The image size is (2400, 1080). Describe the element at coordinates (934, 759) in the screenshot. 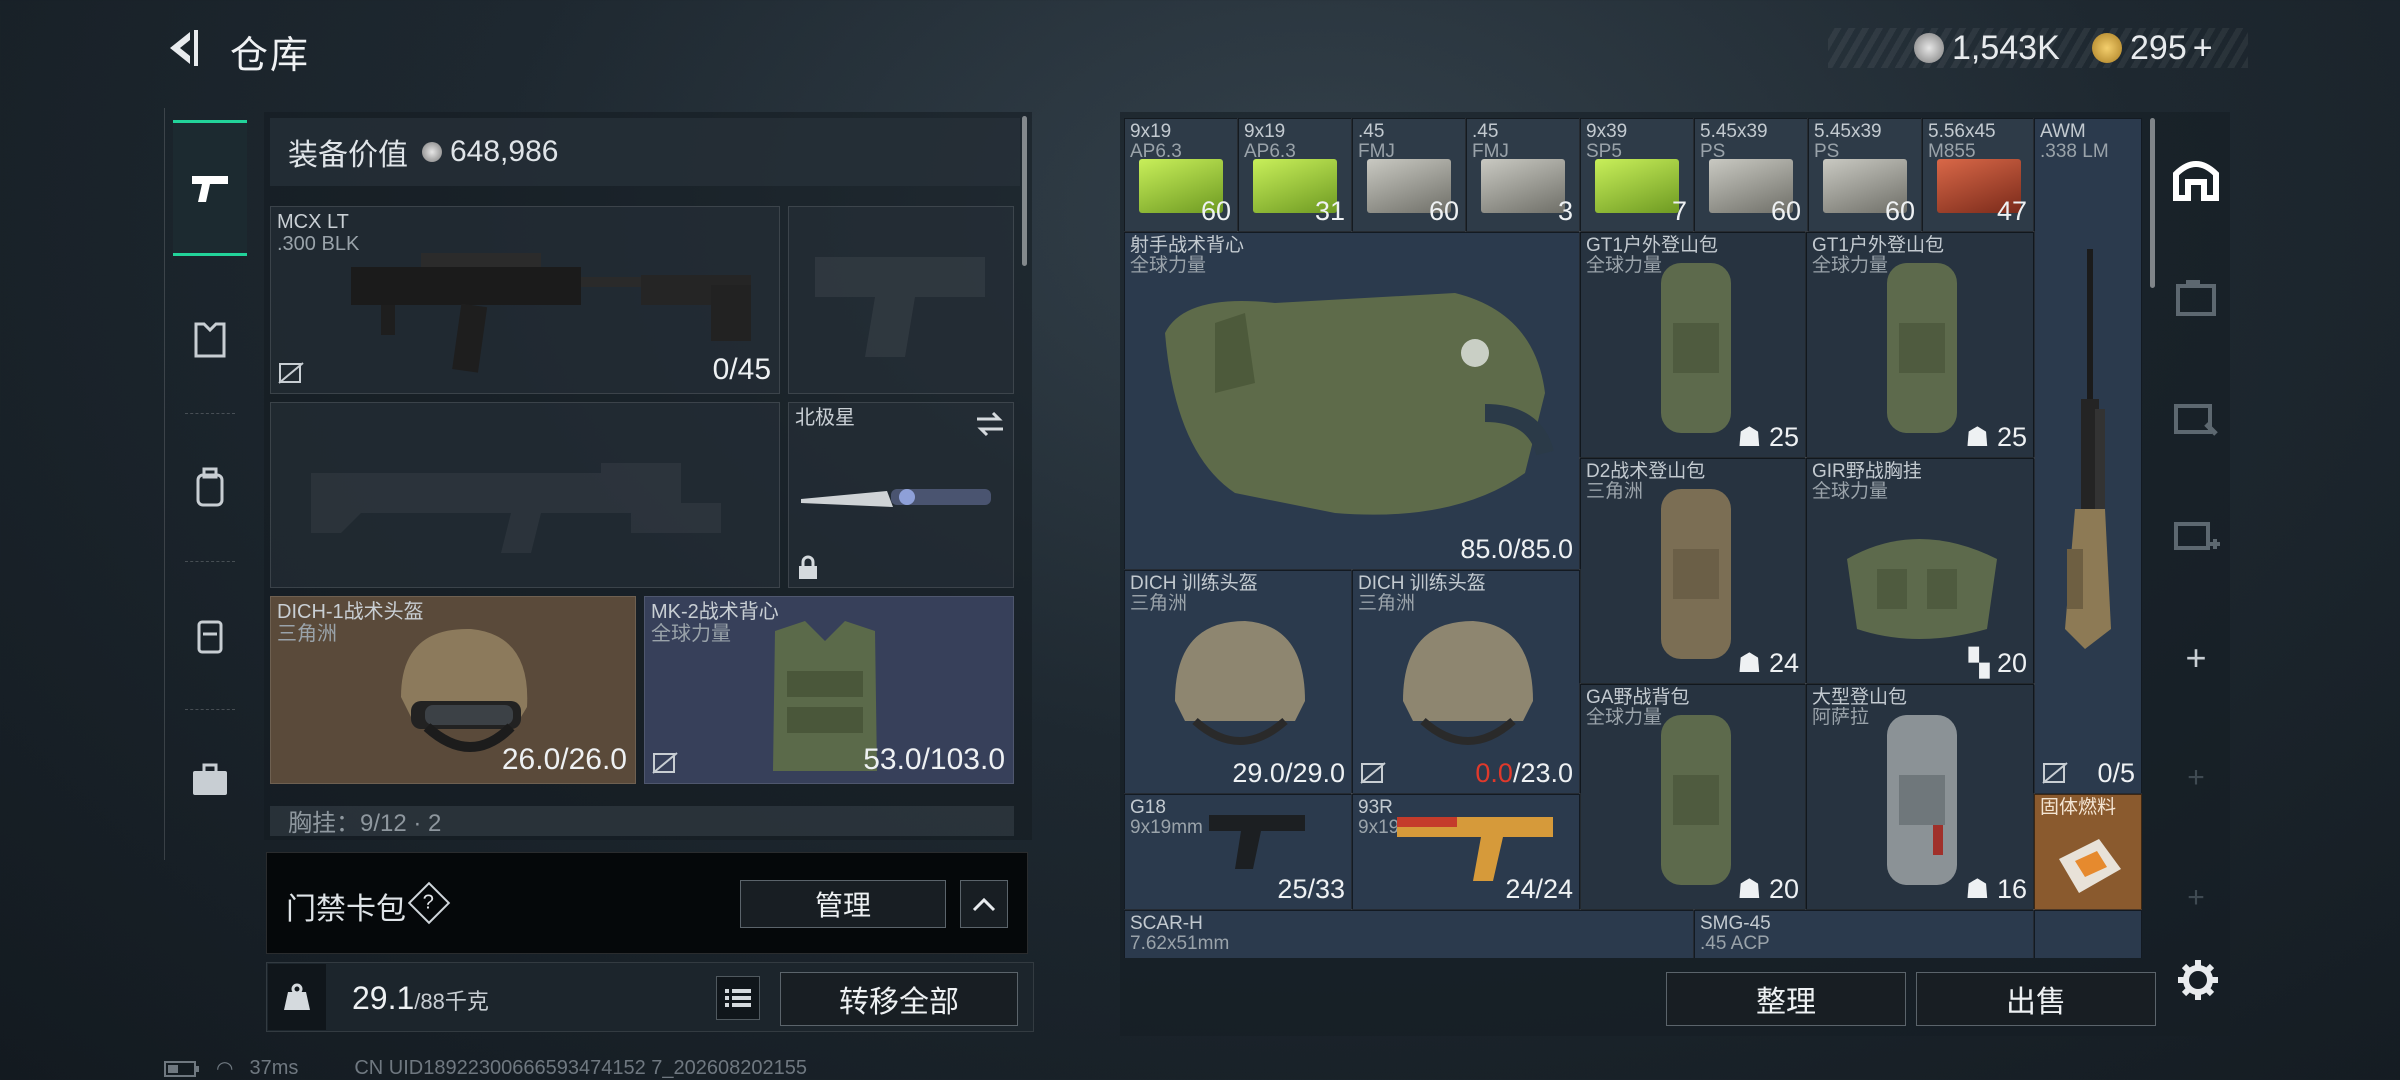

I see `armor-durability: 53.0/103.0` at that location.